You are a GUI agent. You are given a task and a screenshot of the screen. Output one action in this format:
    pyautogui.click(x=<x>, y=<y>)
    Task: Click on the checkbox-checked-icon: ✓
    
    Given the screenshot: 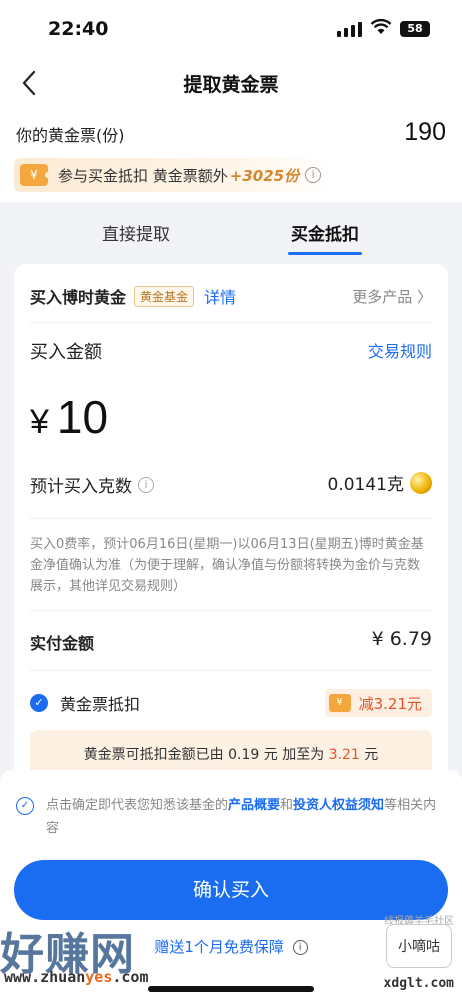 What is the action you would take?
    pyautogui.click(x=39, y=703)
    